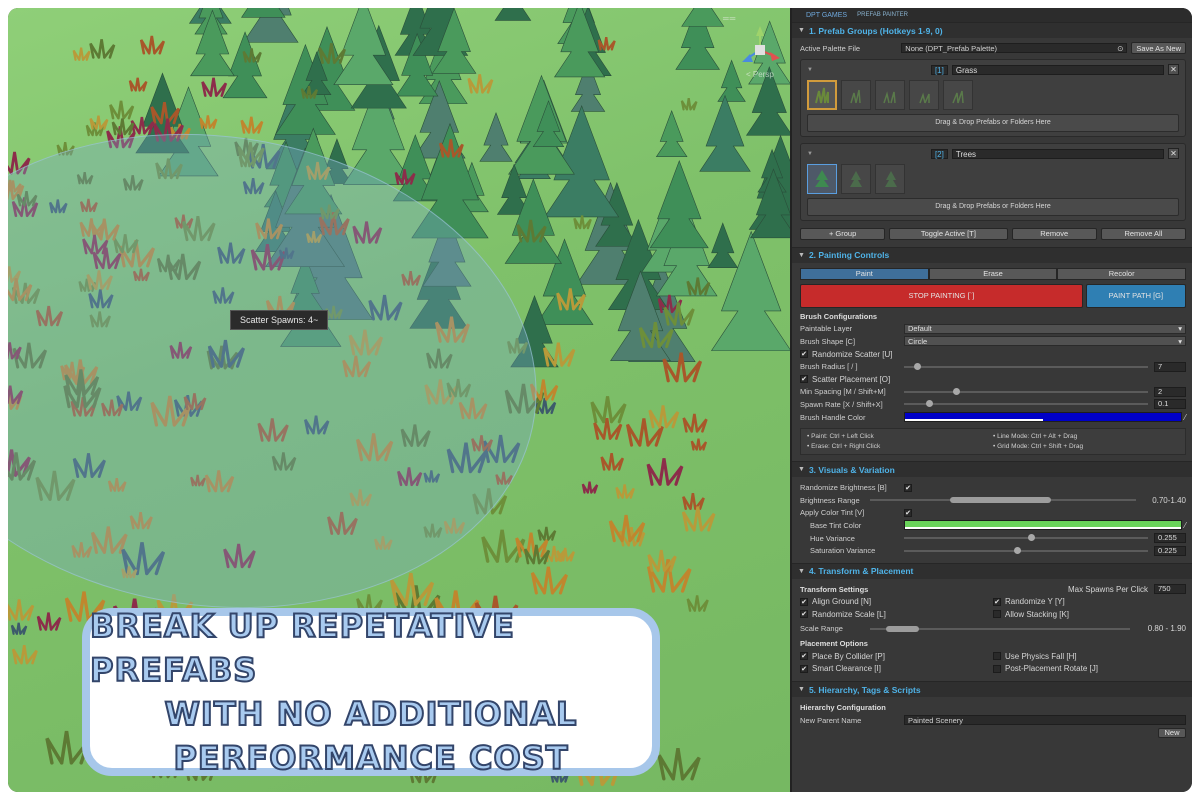 This screenshot has height=800, width=1200. Describe the element at coordinates (1000, 629) in the screenshot. I see `scale-range-slider` at that location.